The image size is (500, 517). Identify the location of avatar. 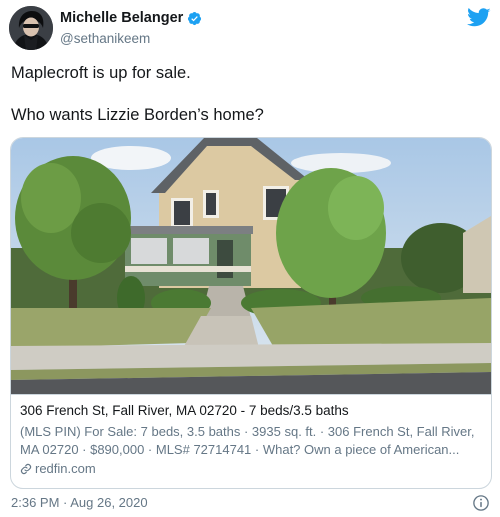
(31, 28).